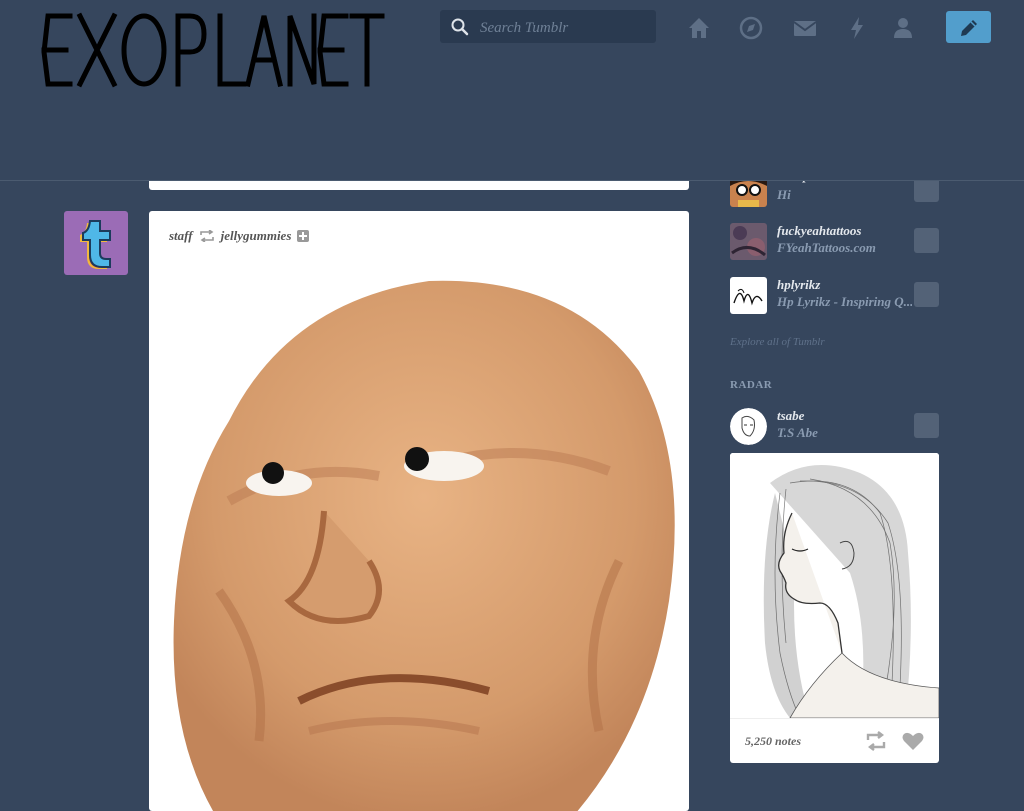  What do you see at coordinates (773, 741) in the screenshot?
I see `notes-count: 5,250 notes` at bounding box center [773, 741].